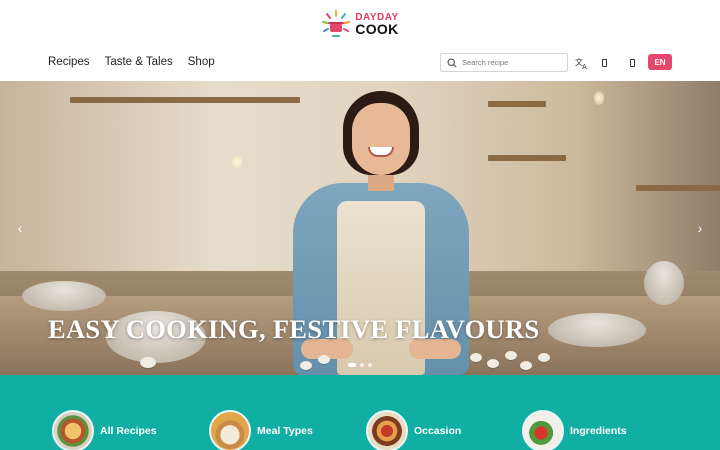 The height and width of the screenshot is (450, 720). I want to click on brand-wordmark: DAYDAY COOK, so click(376, 24).